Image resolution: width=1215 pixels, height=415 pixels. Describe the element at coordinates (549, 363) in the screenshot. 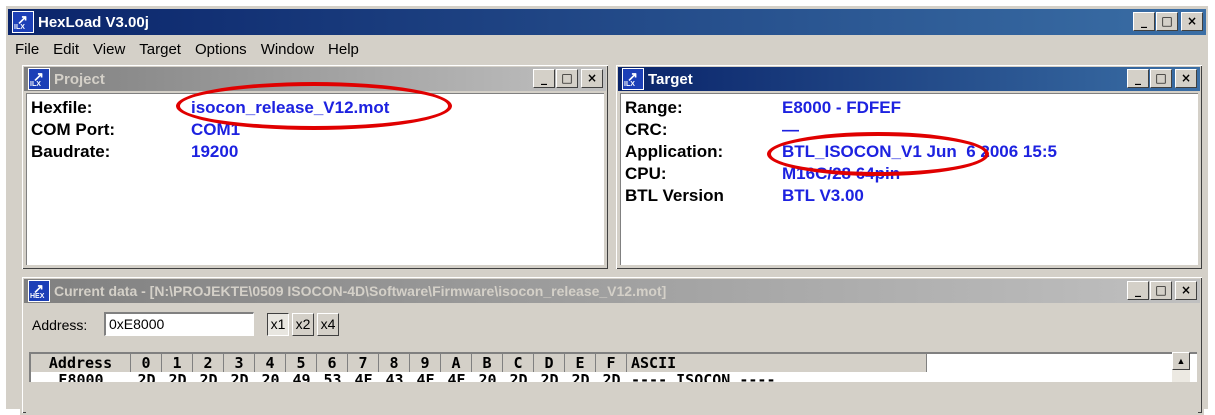

I see `column-header-d: D` at that location.